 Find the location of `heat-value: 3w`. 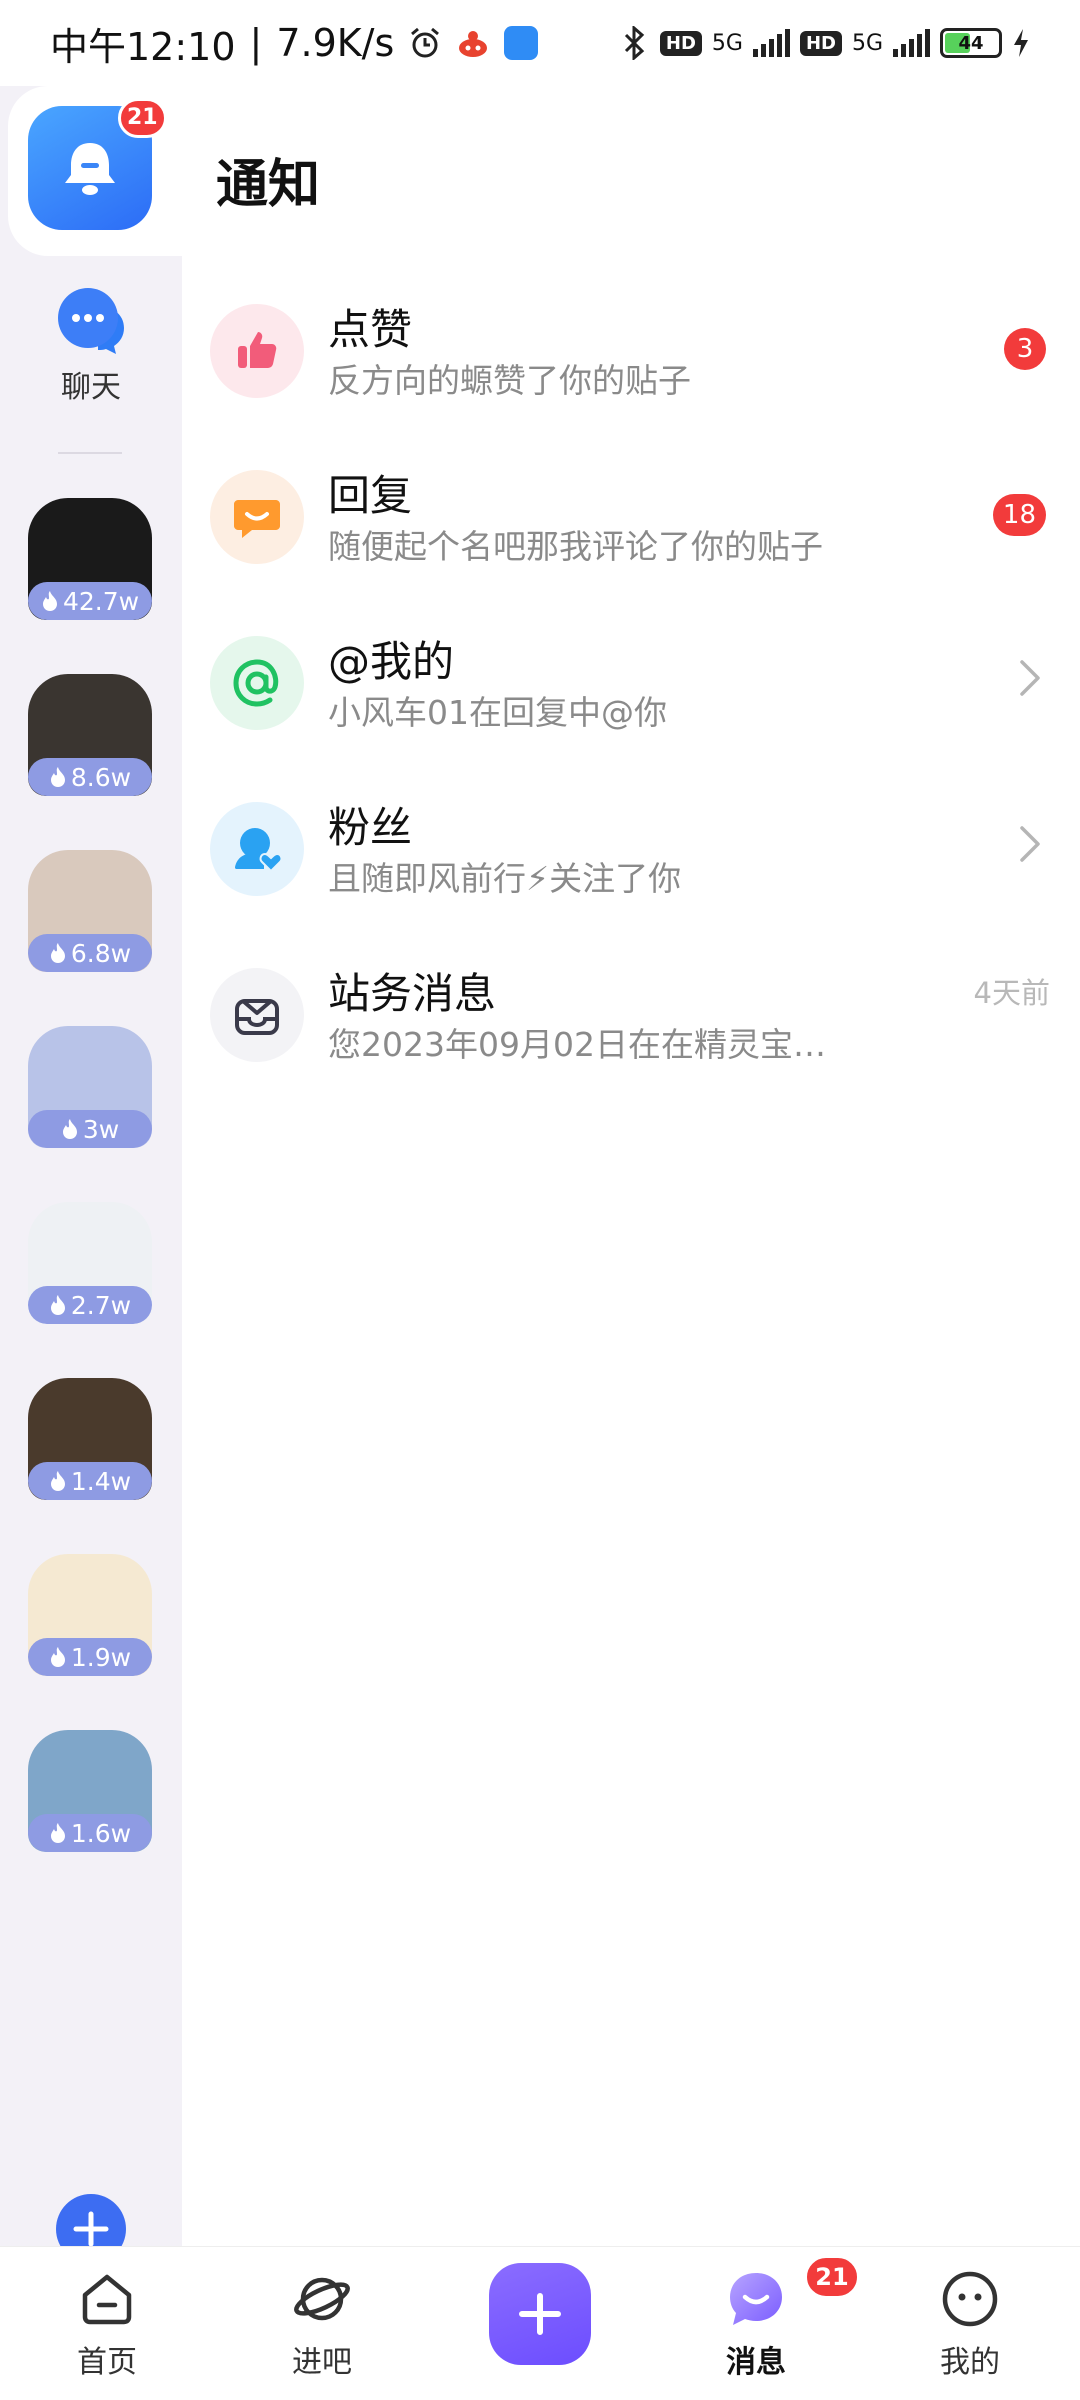

heat-value: 3w is located at coordinates (101, 1129).